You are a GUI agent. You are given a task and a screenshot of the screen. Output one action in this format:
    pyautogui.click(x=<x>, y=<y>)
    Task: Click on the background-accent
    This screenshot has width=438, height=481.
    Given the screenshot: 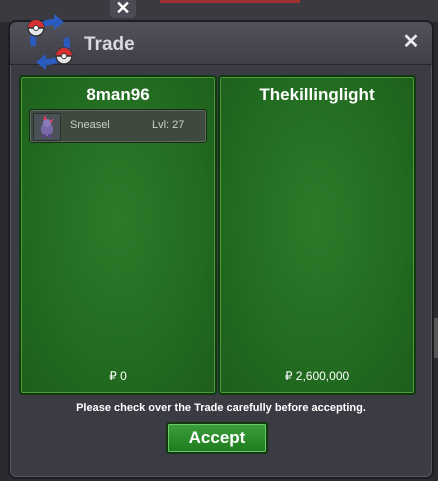 What is the action you would take?
    pyautogui.click(x=230, y=1)
    